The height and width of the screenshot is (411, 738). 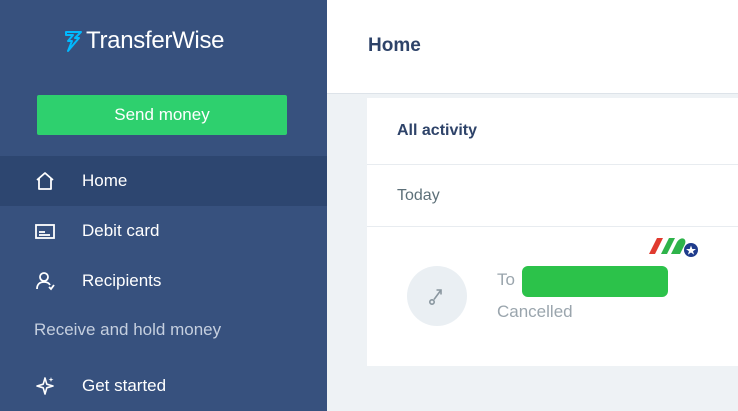 I want to click on send-money-button: Send money, so click(x=162, y=115).